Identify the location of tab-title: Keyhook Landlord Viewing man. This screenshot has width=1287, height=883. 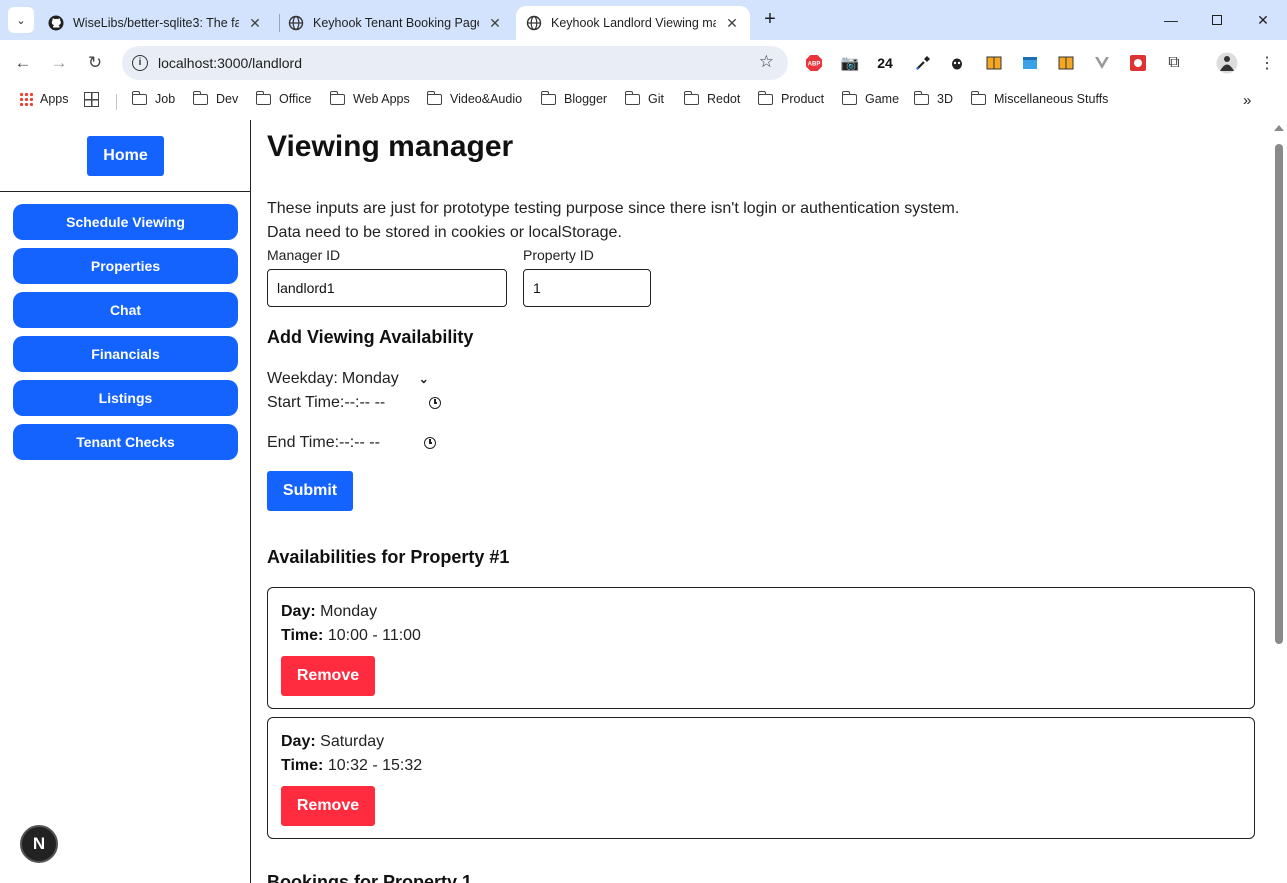
(633, 23).